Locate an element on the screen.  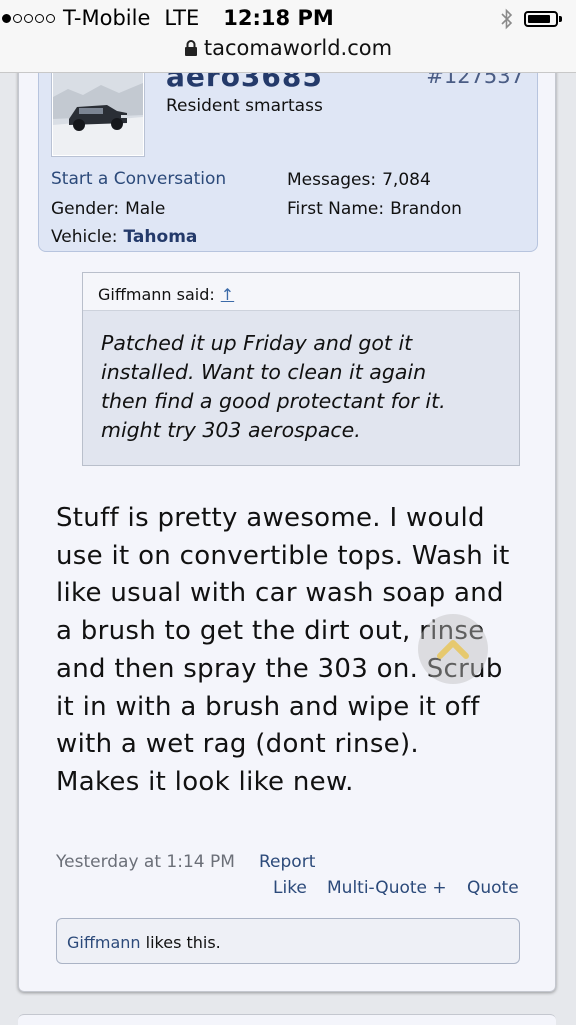
truck-in-snow-avatar is located at coordinates (98, 111).